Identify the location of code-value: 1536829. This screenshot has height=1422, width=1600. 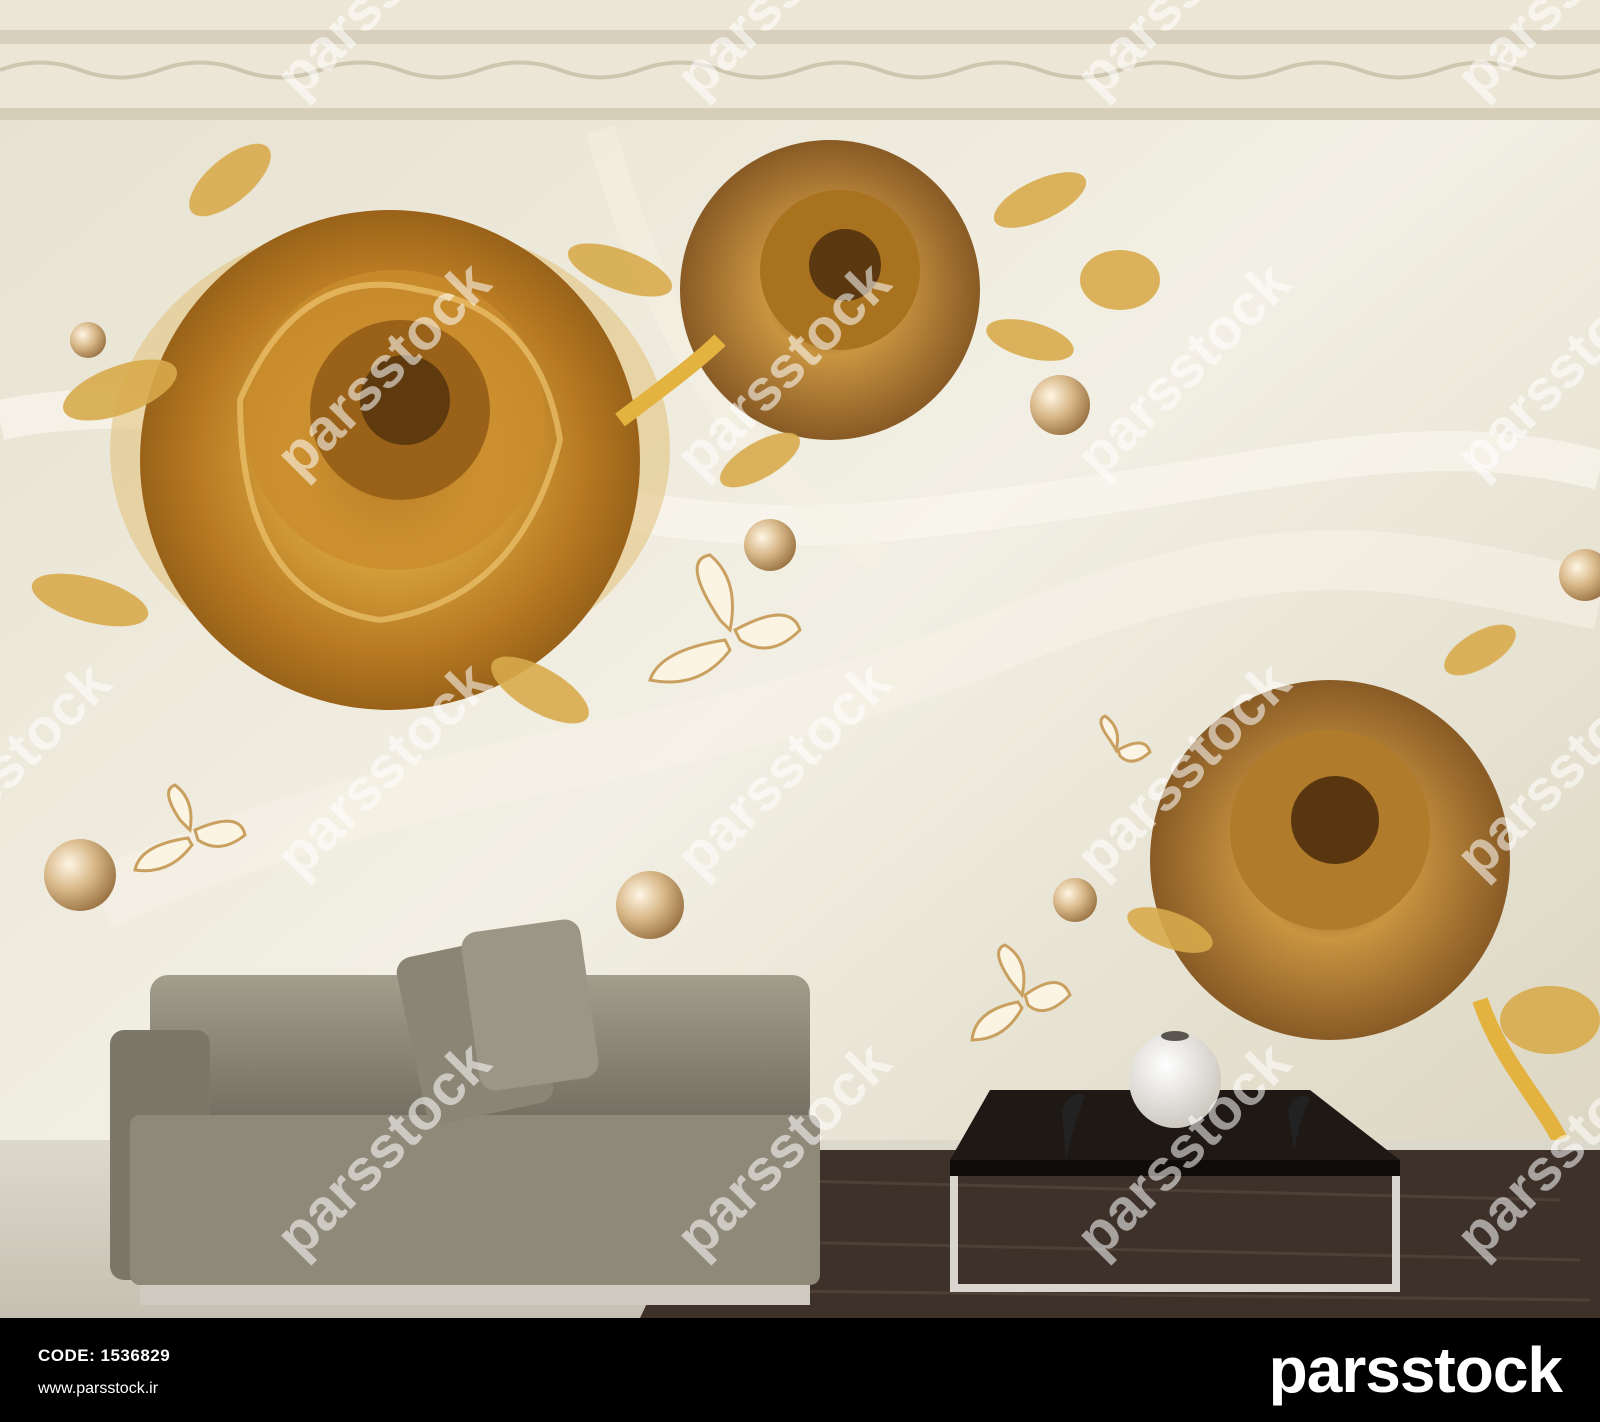
(135, 1355).